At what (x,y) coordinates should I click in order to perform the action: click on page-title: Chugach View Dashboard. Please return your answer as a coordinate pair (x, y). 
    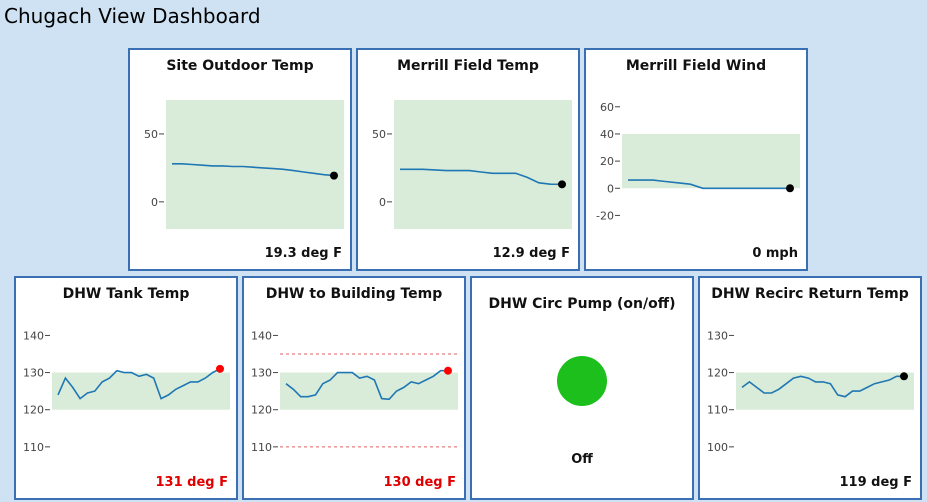
    Looking at the image, I should click on (132, 16).